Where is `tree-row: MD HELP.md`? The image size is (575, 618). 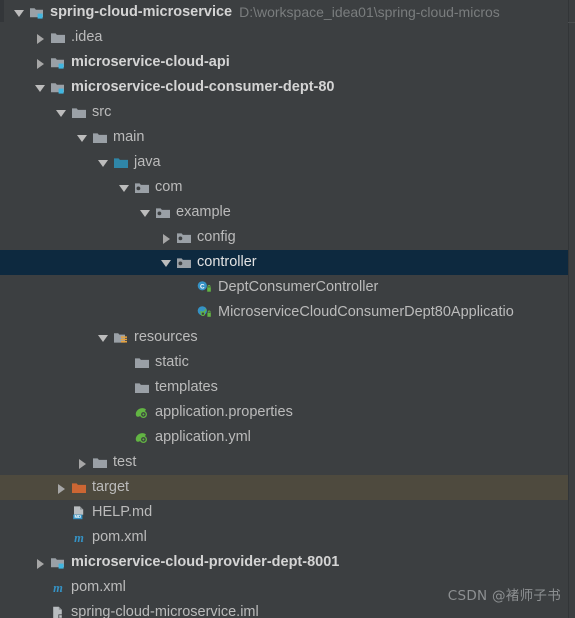 tree-row: MD HELP.md is located at coordinates (284, 512).